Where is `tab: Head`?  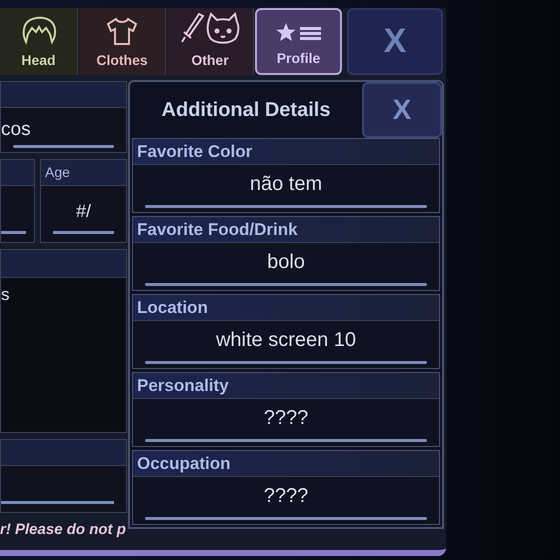
tab: Head is located at coordinates (39, 41).